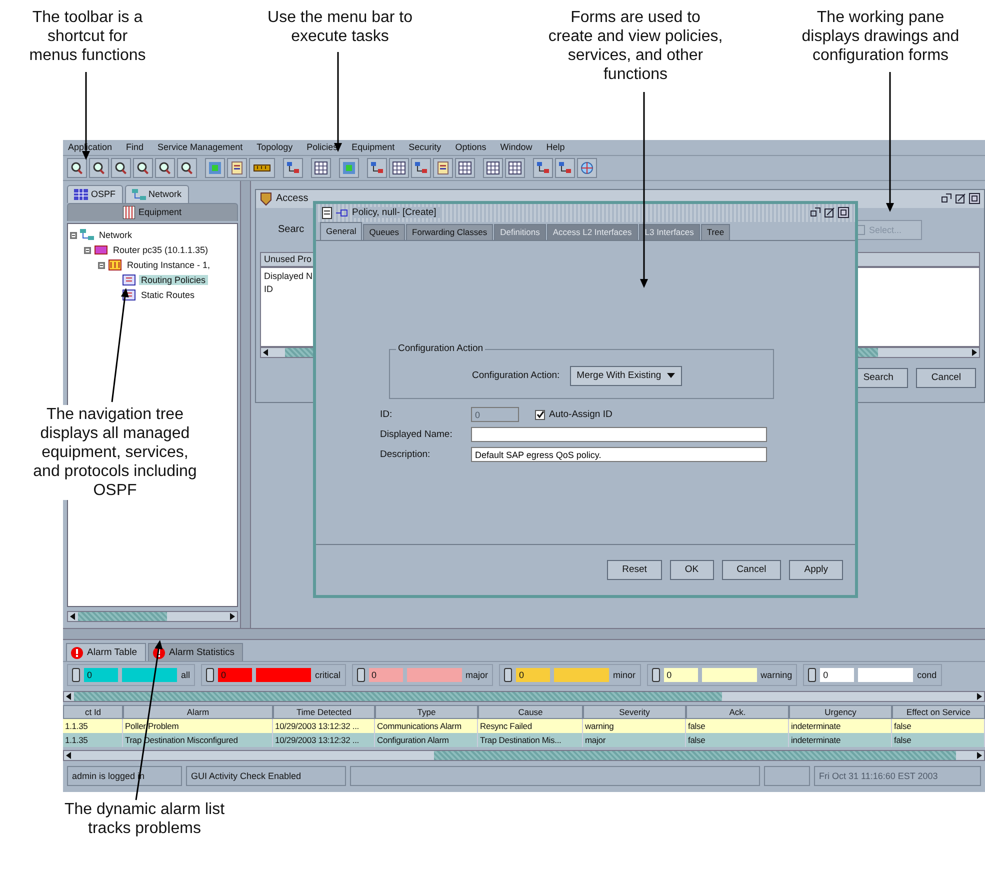  I want to click on dialog-title: Policy, null- [Create], so click(396, 212).